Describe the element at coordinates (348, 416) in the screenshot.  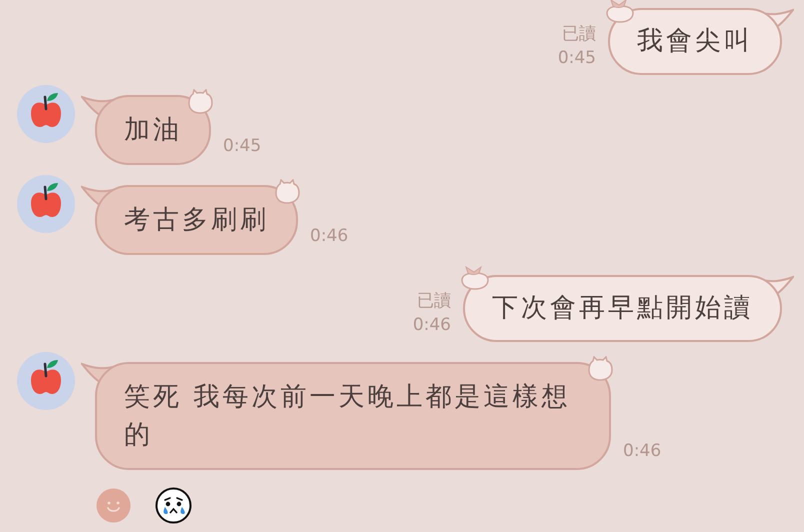
I see `message-text: 笑死 我每次前一天晚上都是這樣想的` at that location.